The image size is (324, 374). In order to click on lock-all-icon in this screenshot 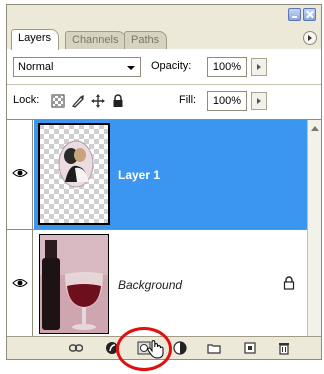, I will do `click(118, 101)`.